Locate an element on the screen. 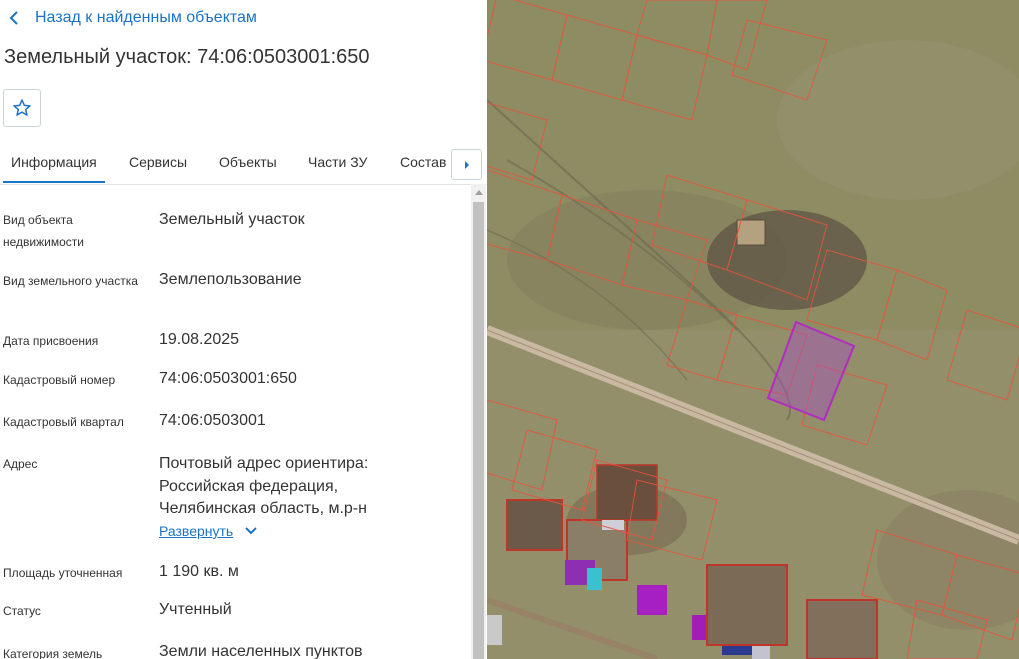  back-link-label: Назад к найденным объектам is located at coordinates (146, 17).